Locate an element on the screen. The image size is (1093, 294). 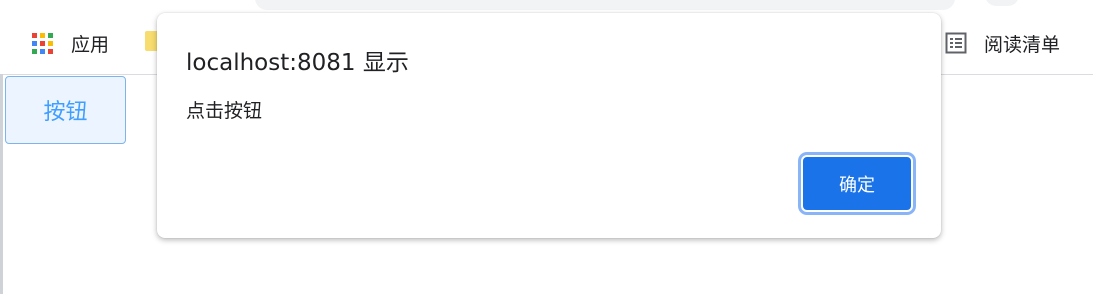
dialog-message: 点击按钮 is located at coordinates (224, 111).